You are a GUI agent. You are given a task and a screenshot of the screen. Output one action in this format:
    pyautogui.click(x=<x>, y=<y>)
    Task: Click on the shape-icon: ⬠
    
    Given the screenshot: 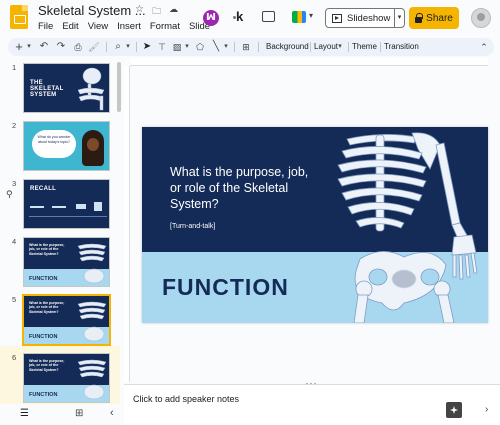 What is the action you would take?
    pyautogui.click(x=200, y=47)
    